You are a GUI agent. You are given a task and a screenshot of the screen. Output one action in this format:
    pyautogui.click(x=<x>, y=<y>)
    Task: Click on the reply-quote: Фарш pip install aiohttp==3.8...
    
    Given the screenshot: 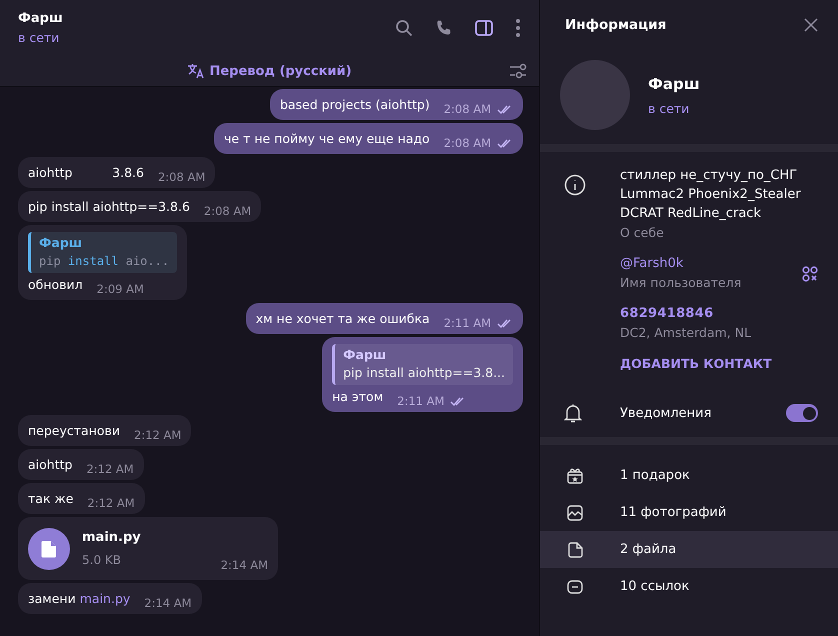 What is the action you would take?
    pyautogui.click(x=422, y=364)
    